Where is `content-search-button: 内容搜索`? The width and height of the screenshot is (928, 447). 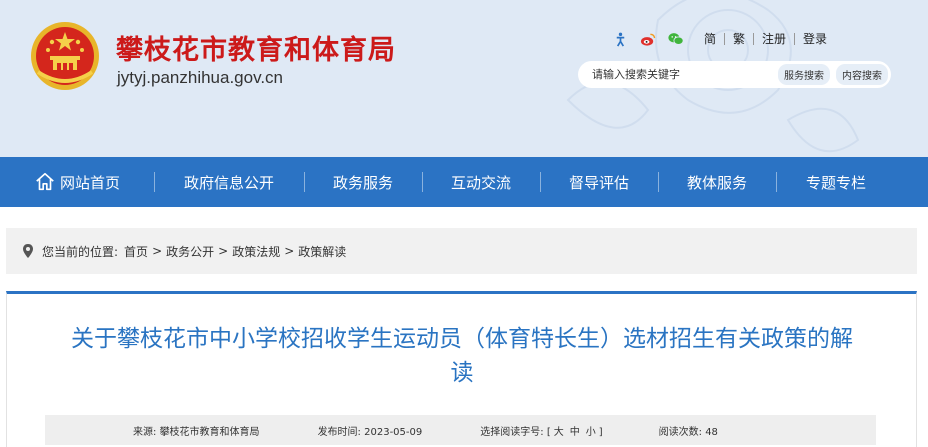
content-search-button: 内容搜索 is located at coordinates (862, 74).